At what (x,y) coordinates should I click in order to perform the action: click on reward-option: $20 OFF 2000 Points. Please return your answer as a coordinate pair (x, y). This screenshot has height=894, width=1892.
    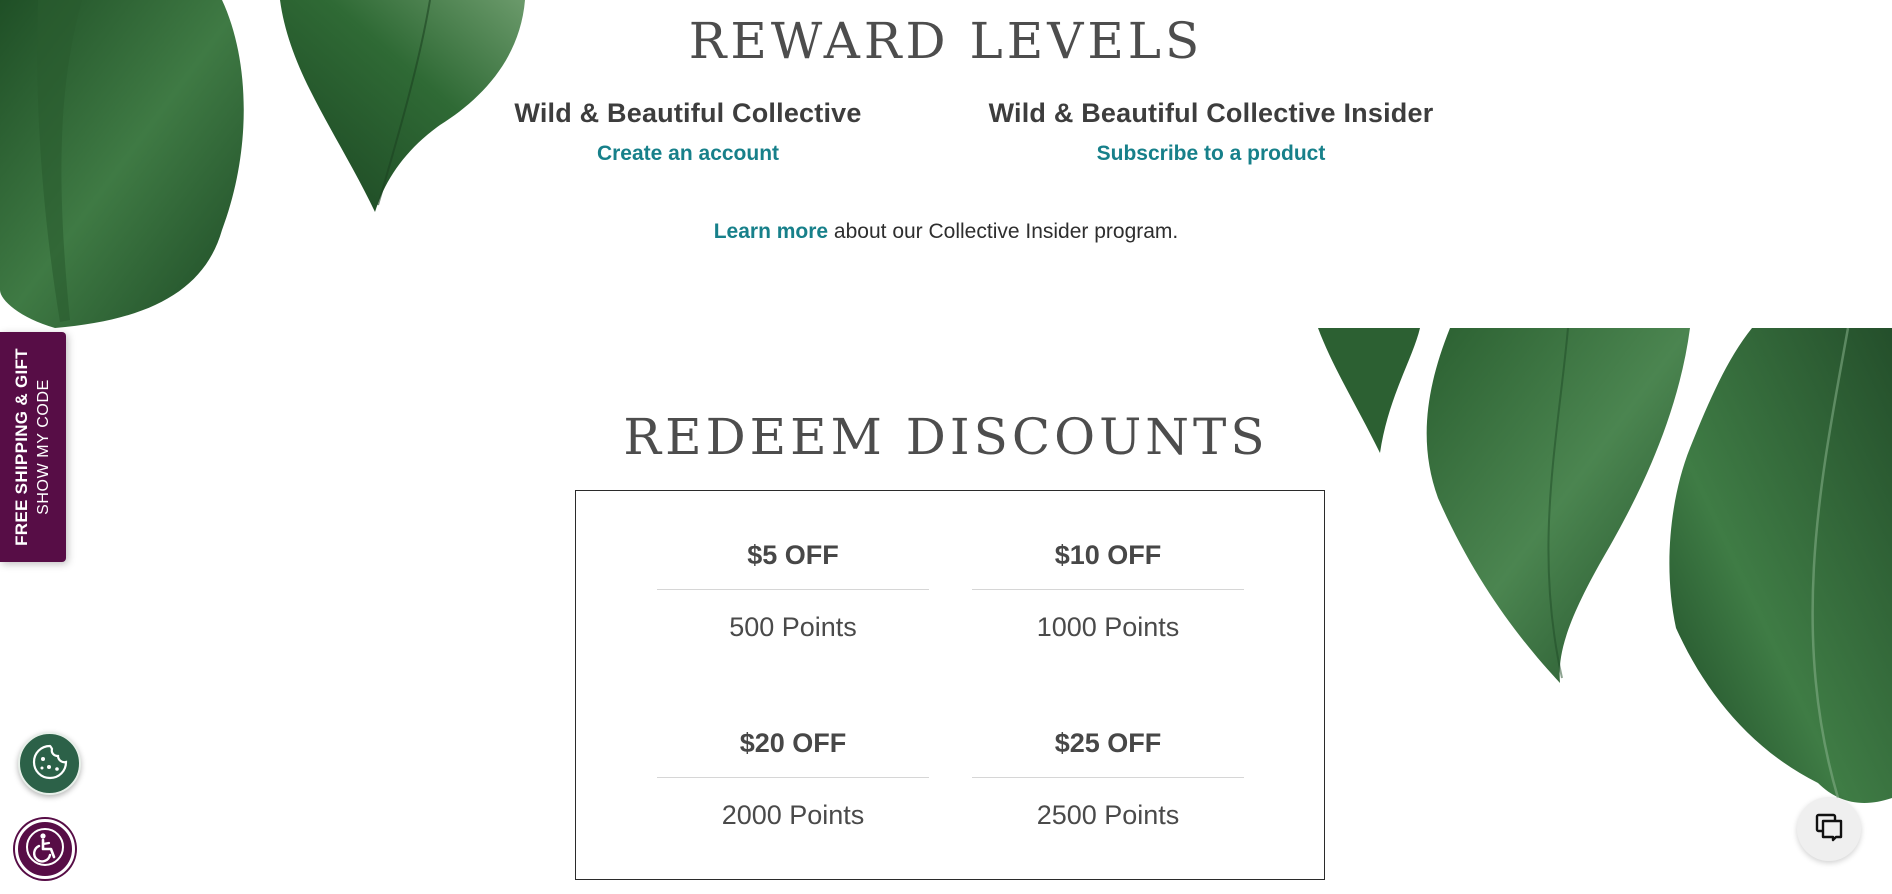
    Looking at the image, I should click on (793, 777).